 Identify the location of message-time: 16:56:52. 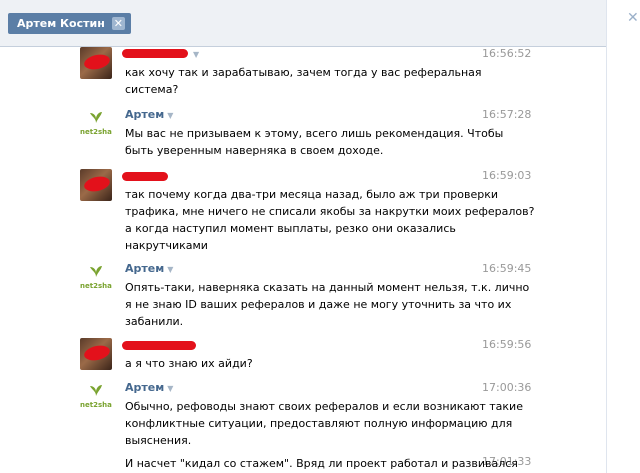
(507, 53).